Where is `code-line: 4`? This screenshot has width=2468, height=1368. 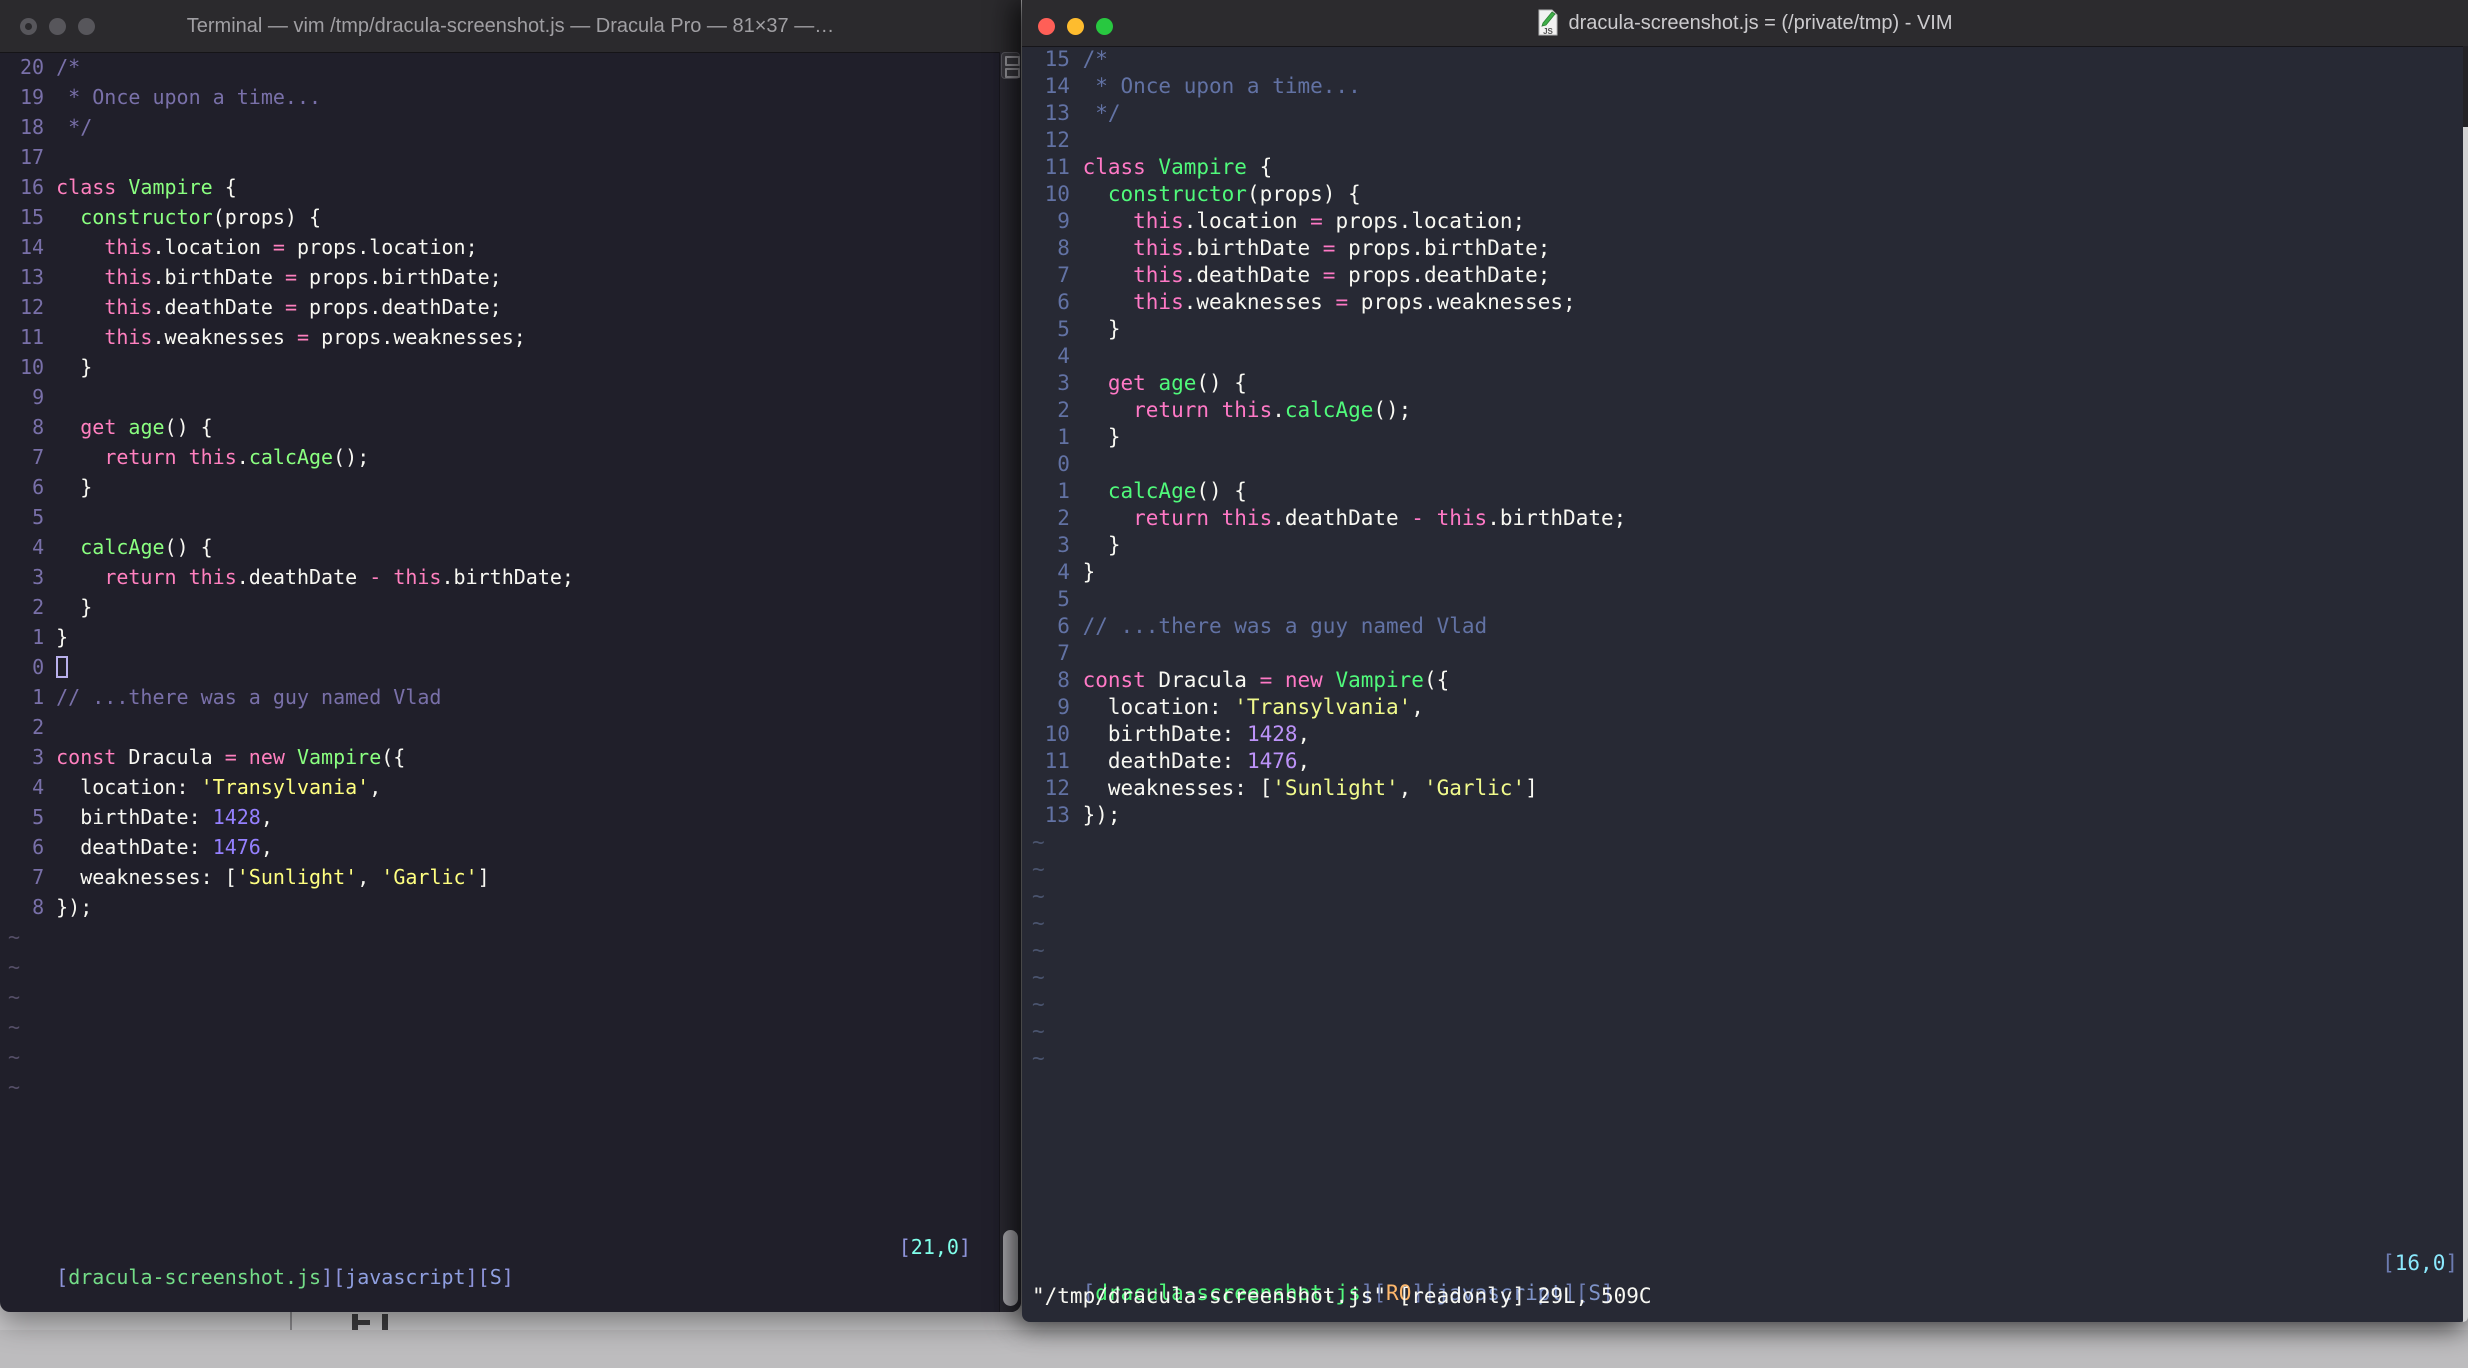
code-line: 4 is located at coordinates (1747, 356).